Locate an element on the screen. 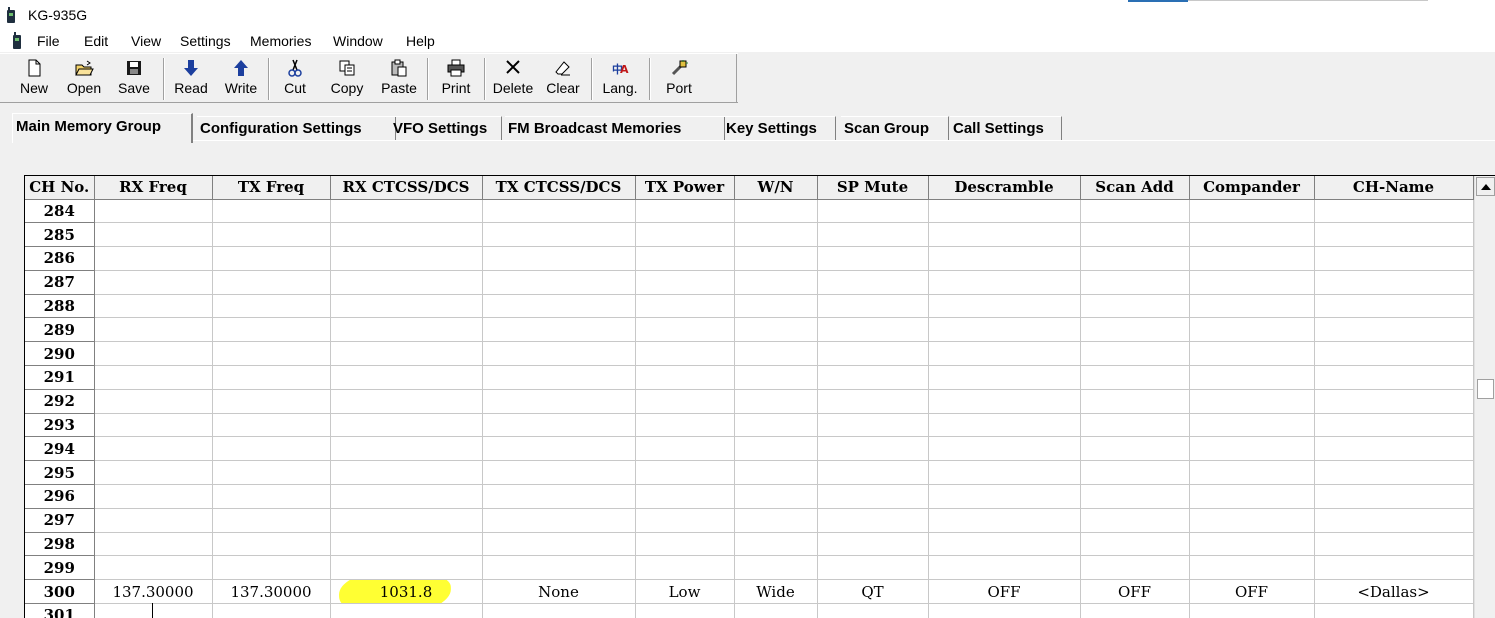  cell-descramble: OFF is located at coordinates (1004, 592).